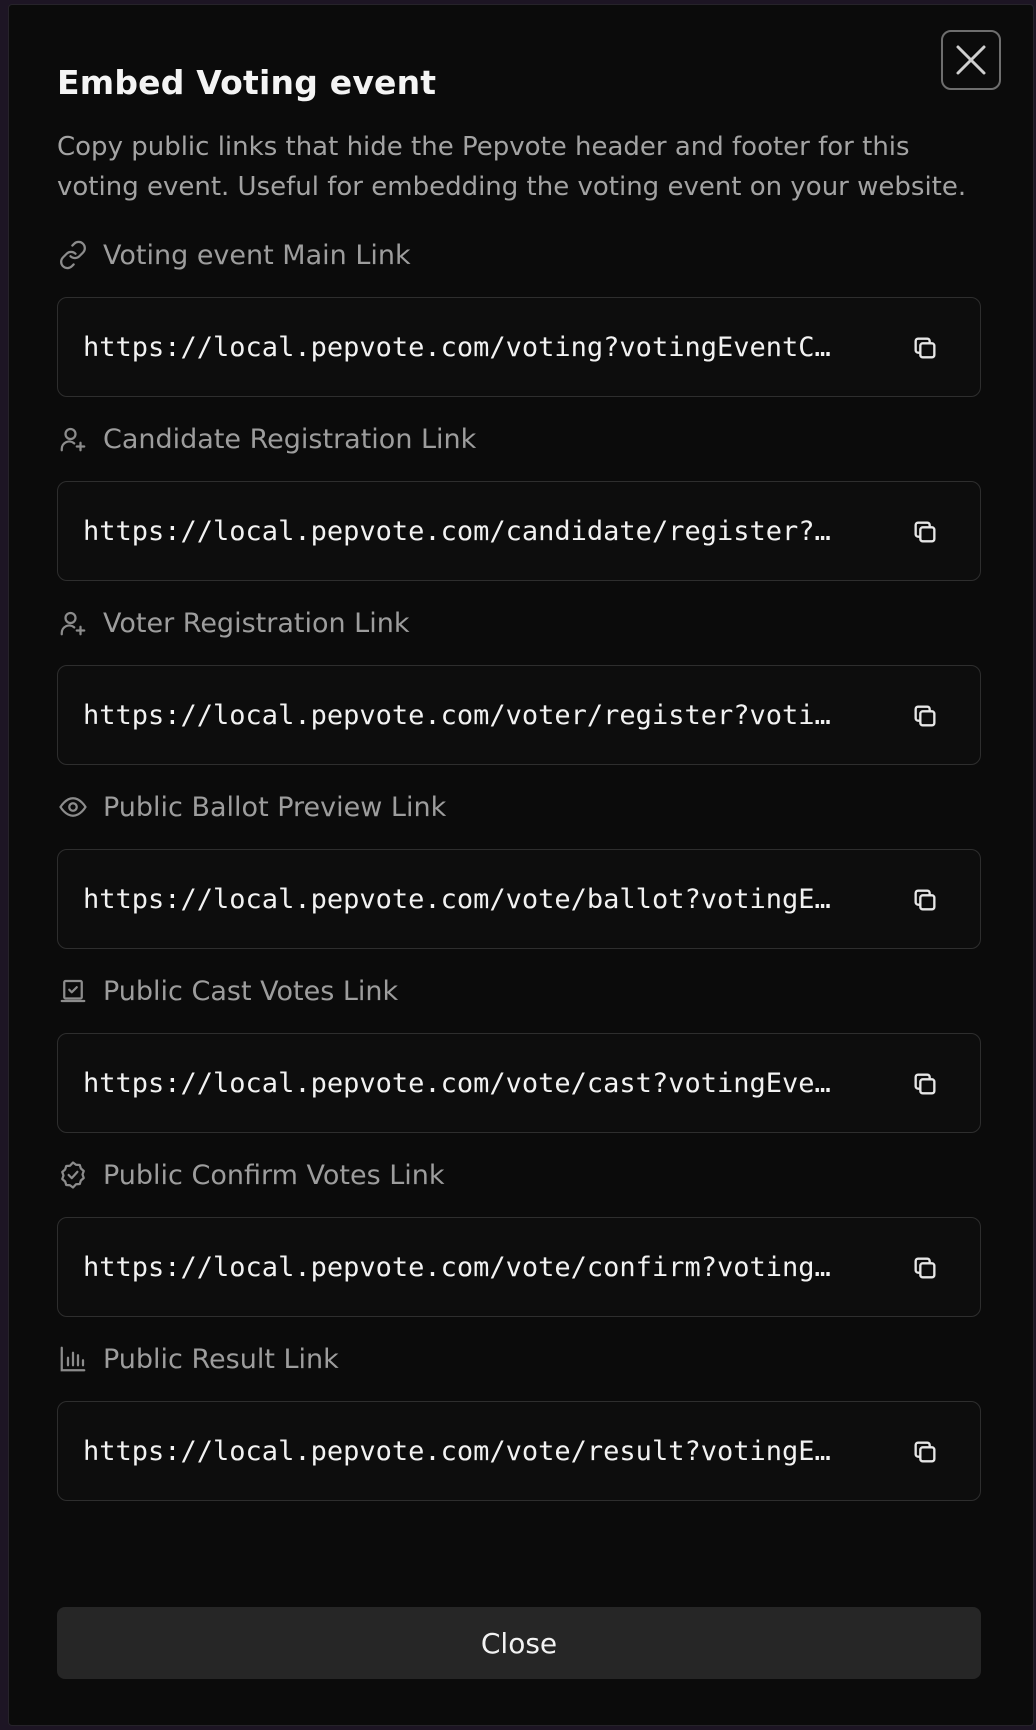 This screenshot has height=1730, width=1036. What do you see at coordinates (257, 255) in the screenshot?
I see `link-label: Voting event Main Link` at bounding box center [257, 255].